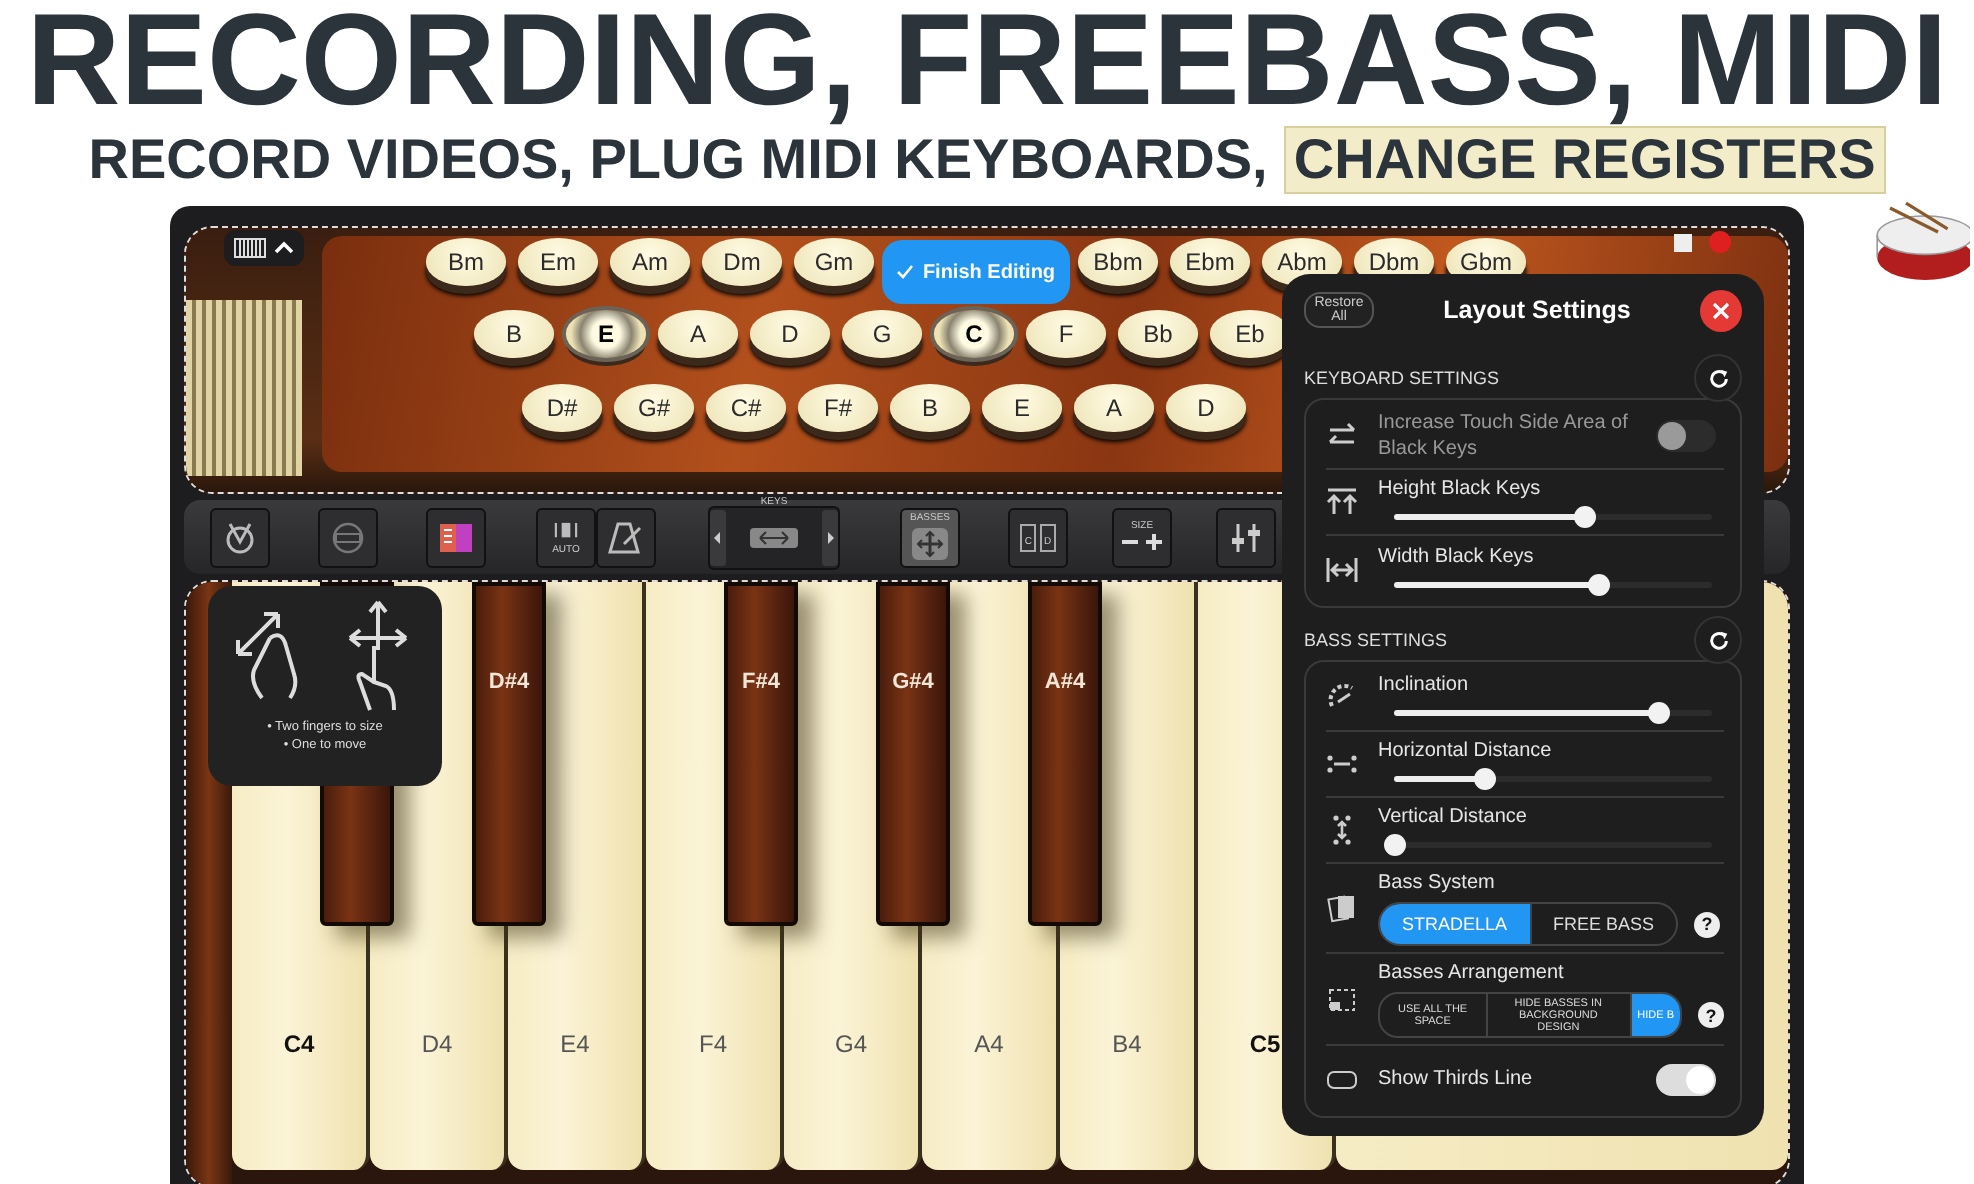 The width and height of the screenshot is (1974, 1184). I want to click on headline: RECORDING, FREEBASS, MIDI, so click(987, 60).